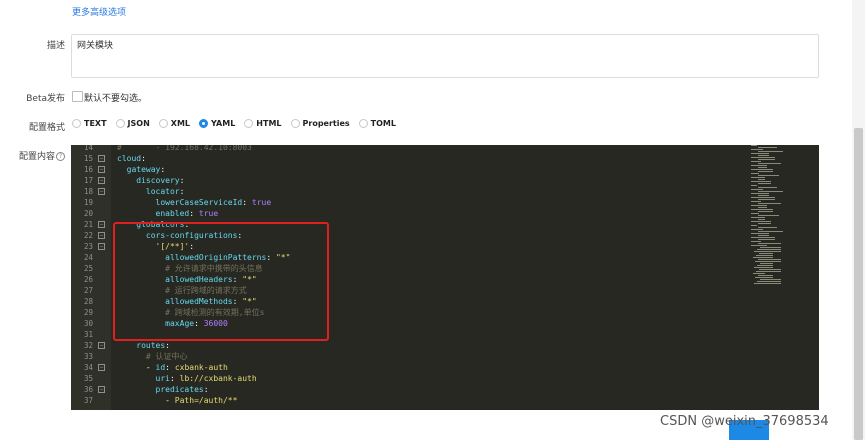 The height and width of the screenshot is (440, 865). I want to click on line-number: 20, so click(88, 213).